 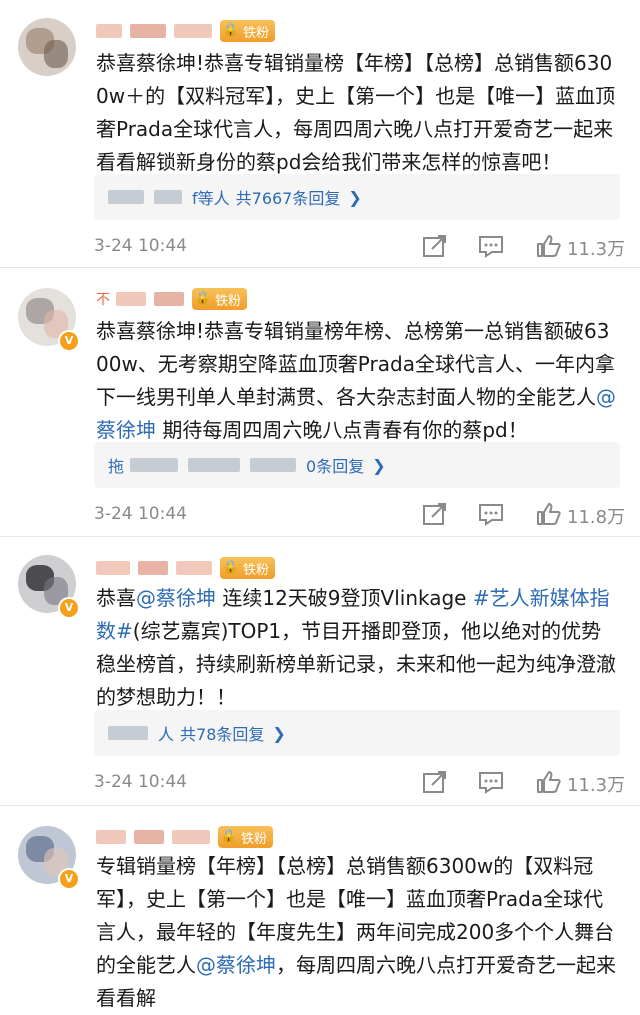 What do you see at coordinates (116, 466) in the screenshot?
I see `reply-users: 拖` at bounding box center [116, 466].